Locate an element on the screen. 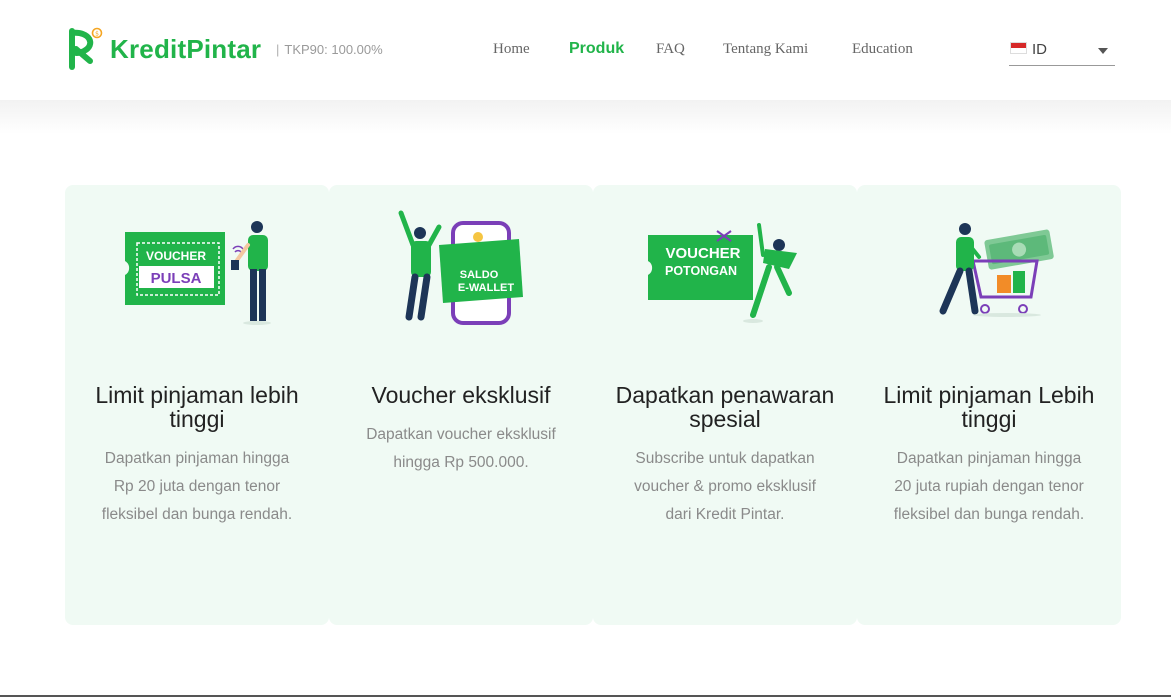 This screenshot has height=697, width=1171. shopping-cart-money-illustration is located at coordinates (996, 270).